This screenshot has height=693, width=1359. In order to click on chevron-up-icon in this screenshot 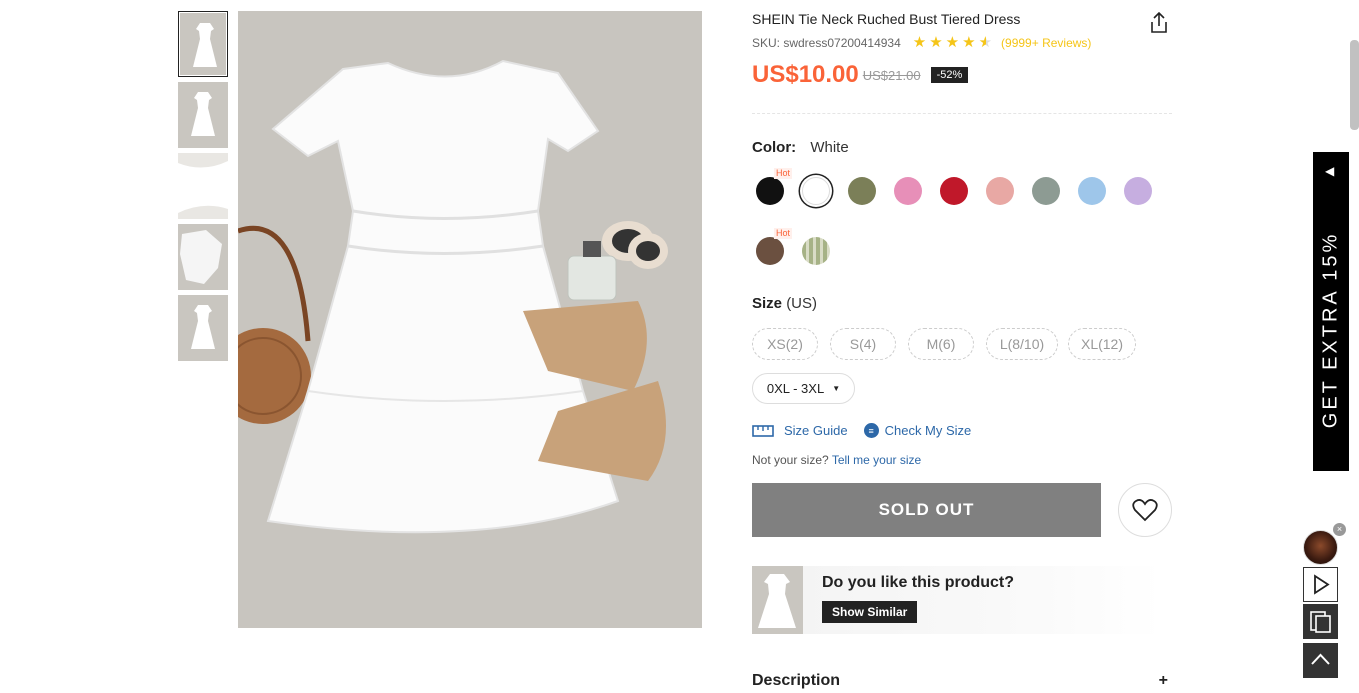, I will do `click(1320, 659)`.